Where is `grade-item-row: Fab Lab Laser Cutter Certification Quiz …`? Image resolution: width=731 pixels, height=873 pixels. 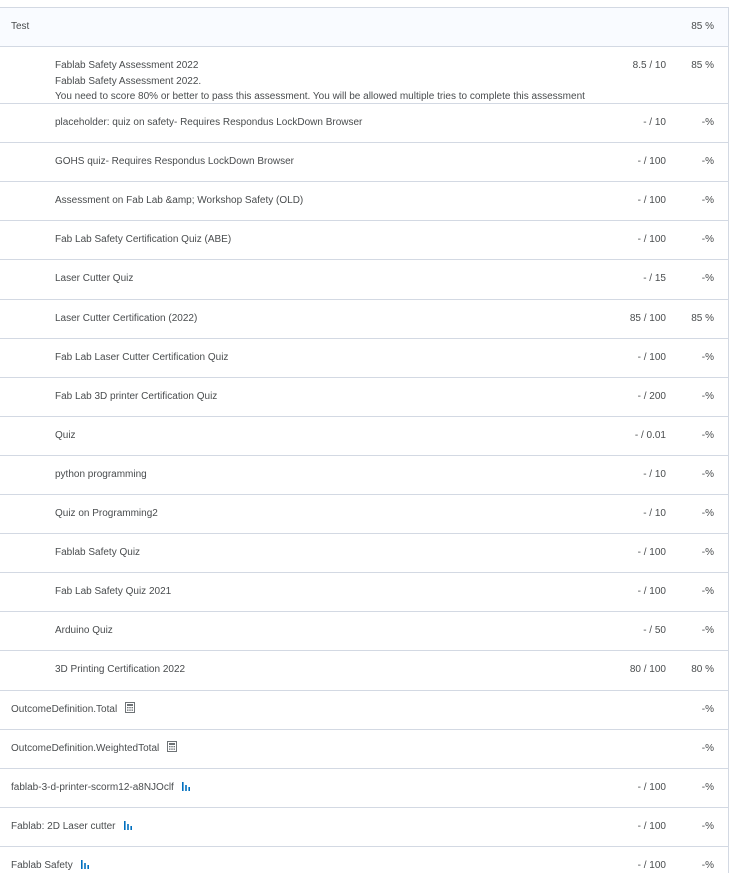
grade-item-row: Fab Lab Laser Cutter Certification Quiz … is located at coordinates (364, 358).